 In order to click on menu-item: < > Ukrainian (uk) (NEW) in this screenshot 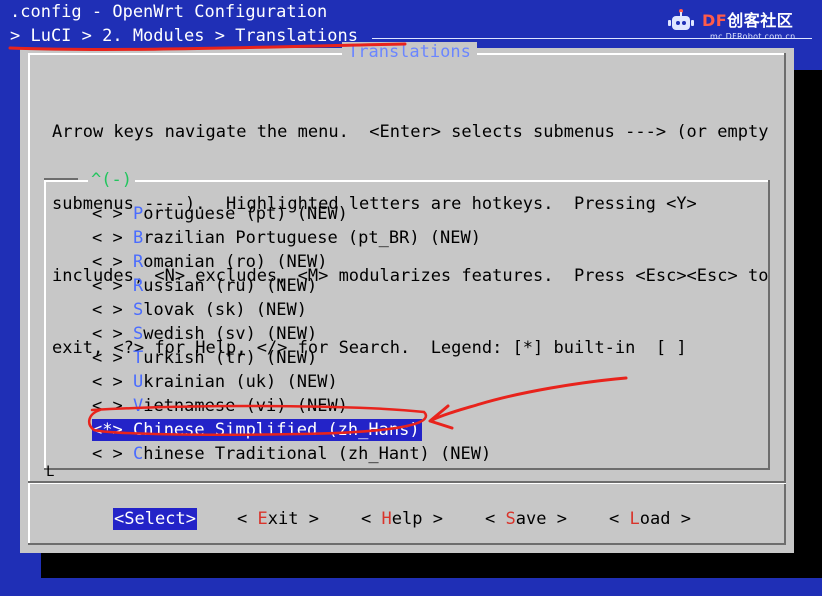, I will do `click(216, 382)`.